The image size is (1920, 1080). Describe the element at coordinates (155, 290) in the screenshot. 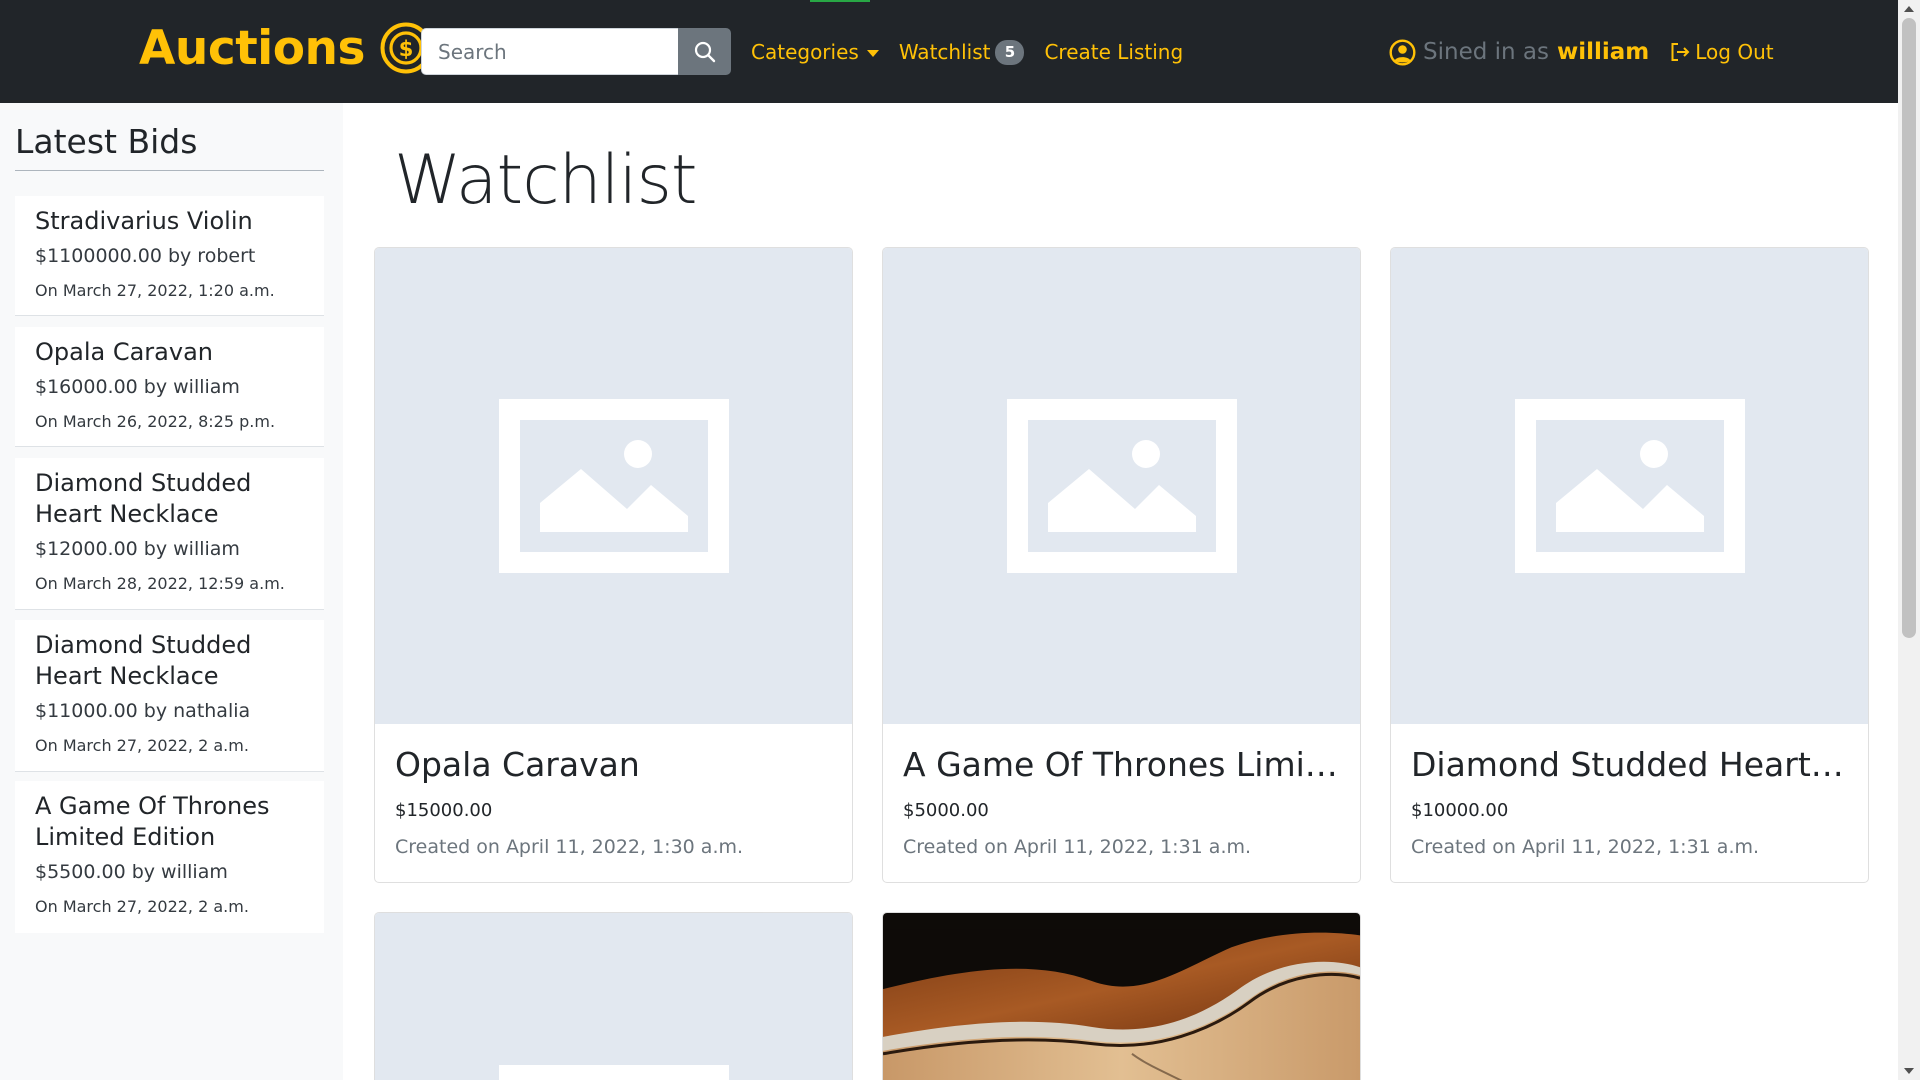

I see `bid-date: On March 27, 2022, 1:20 a.m.` at that location.